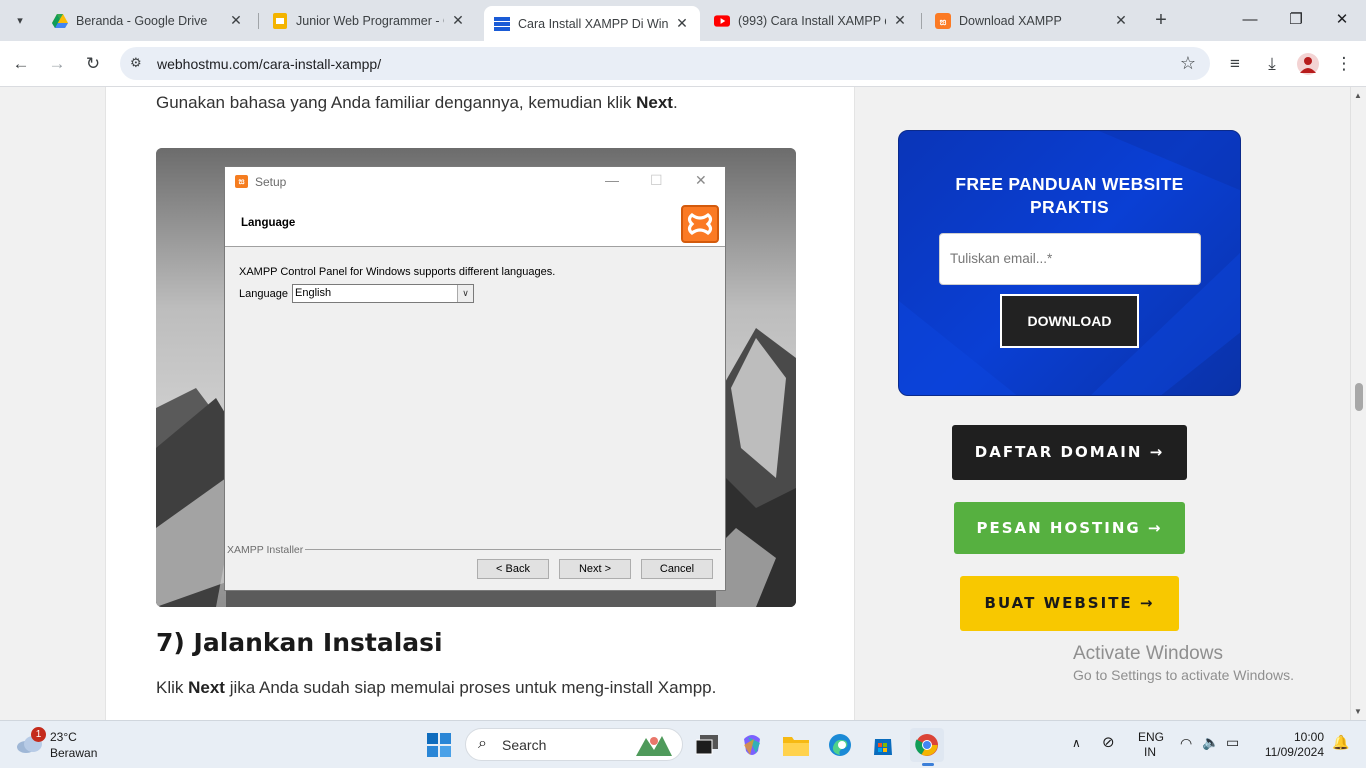 This screenshot has height=768, width=1366. What do you see at coordinates (482, 743) in the screenshot?
I see `search-icon: ⌕` at bounding box center [482, 743].